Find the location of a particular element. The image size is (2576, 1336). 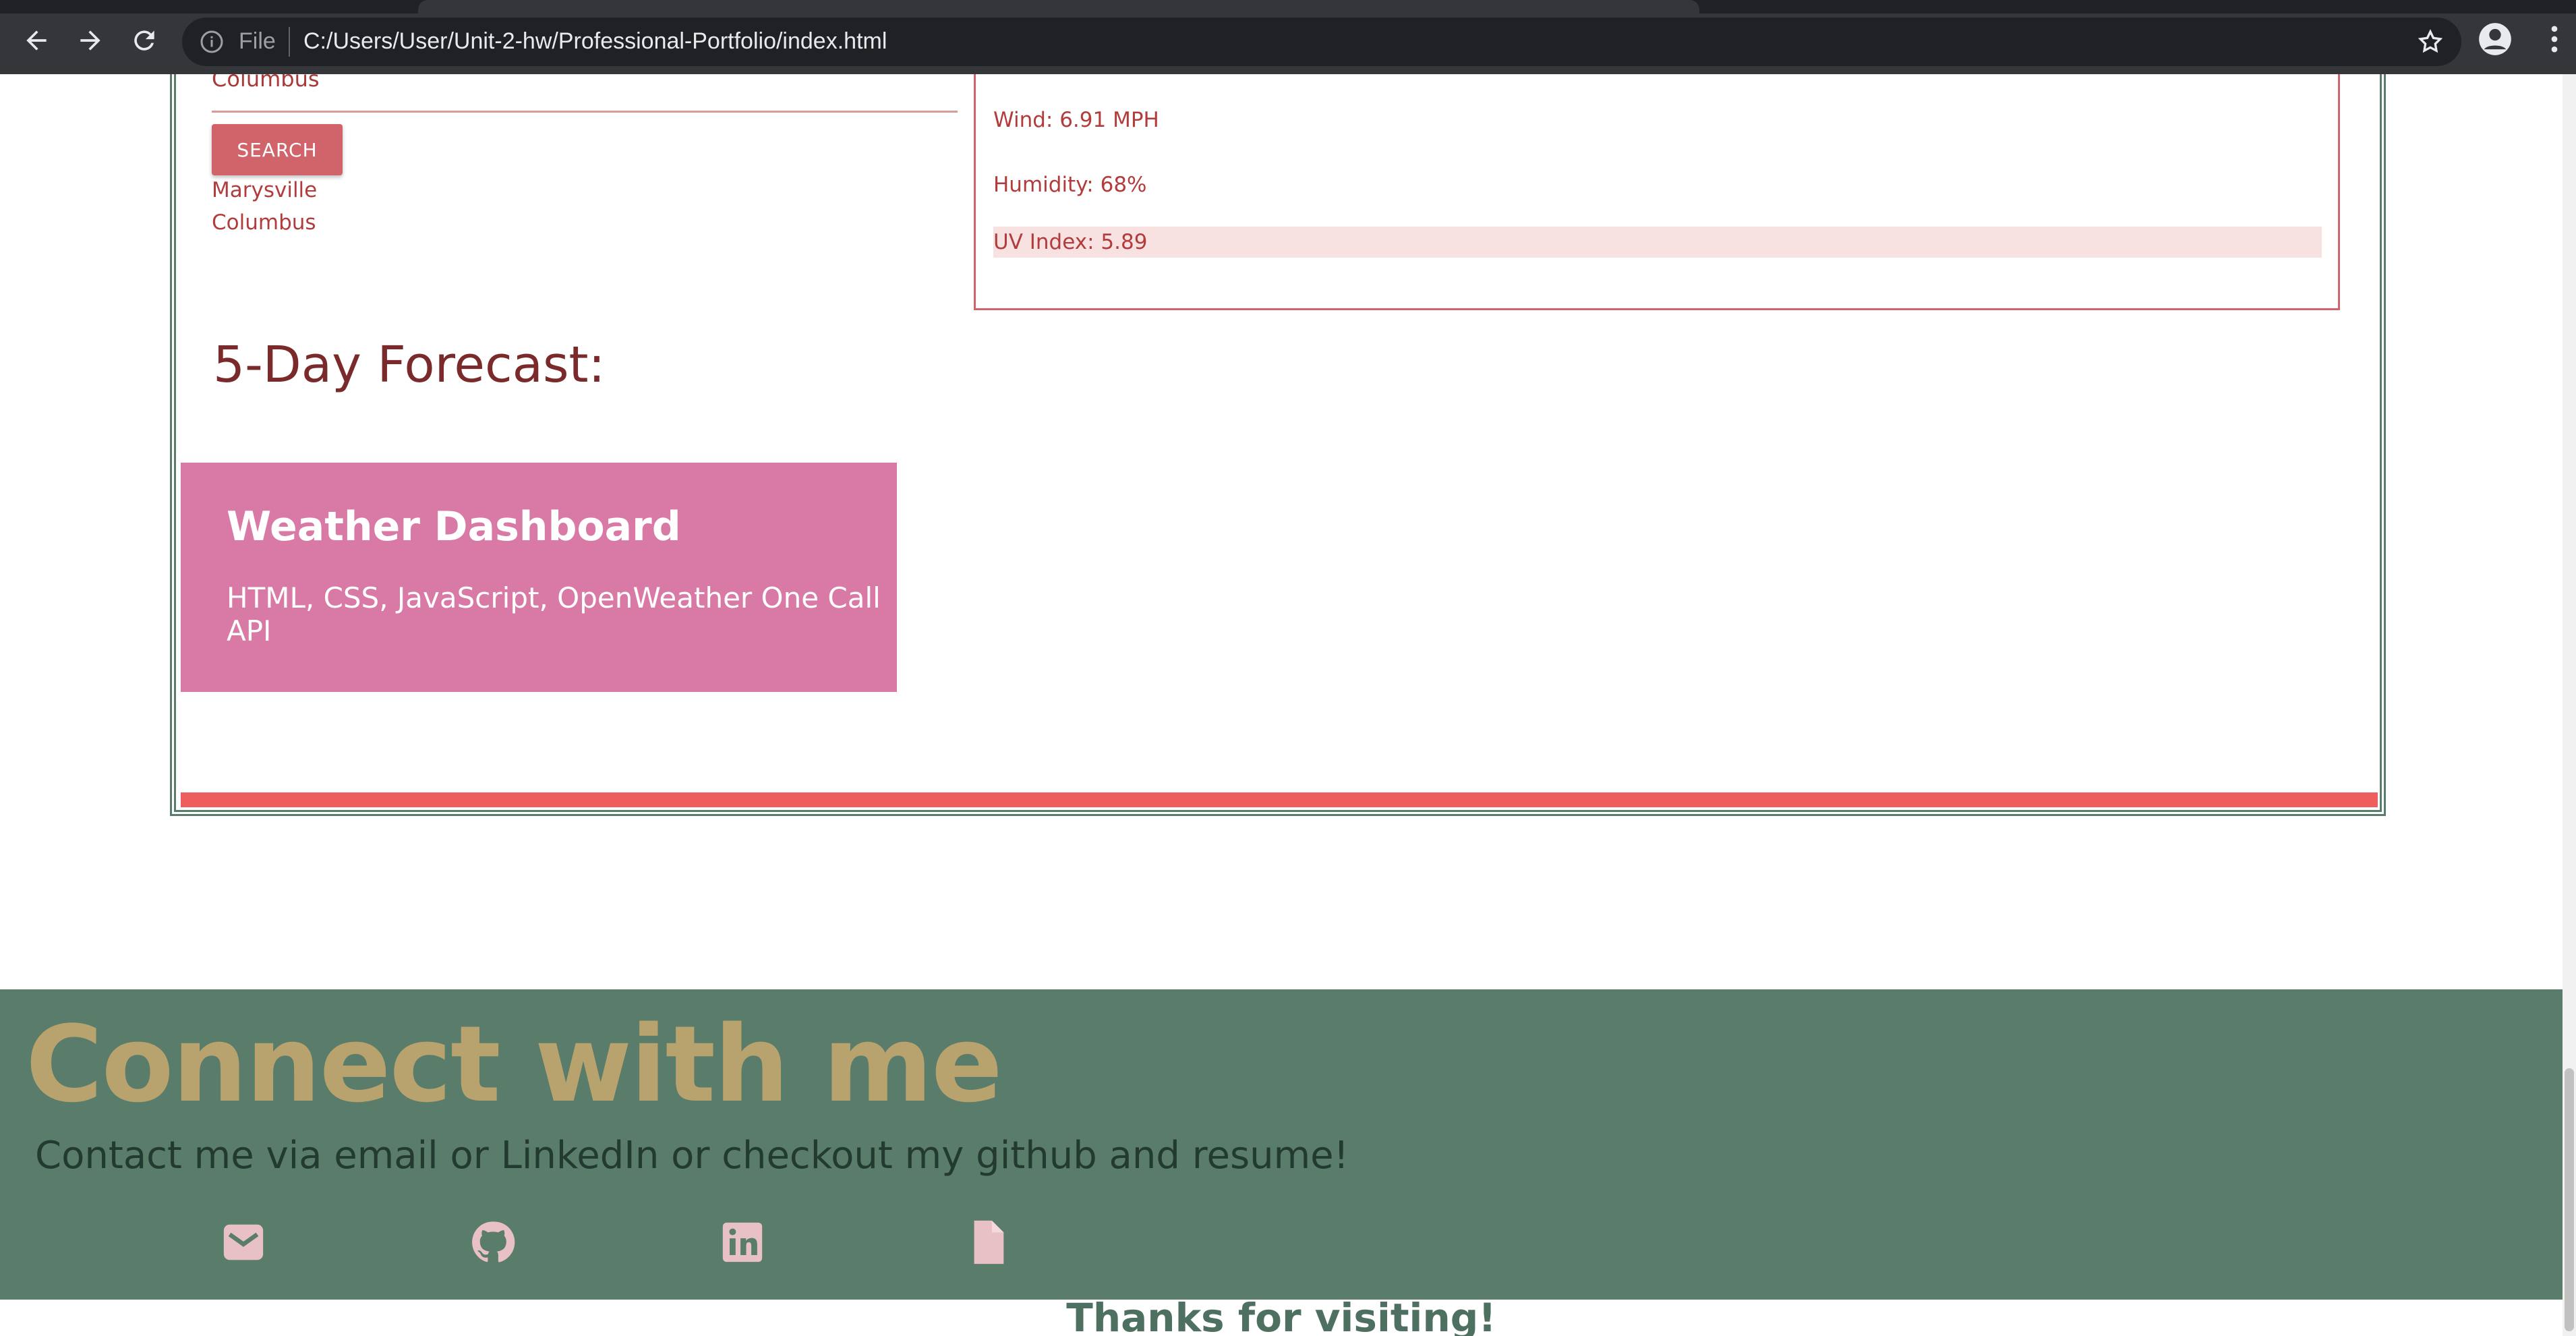

profile-icon is located at coordinates (2495, 39).